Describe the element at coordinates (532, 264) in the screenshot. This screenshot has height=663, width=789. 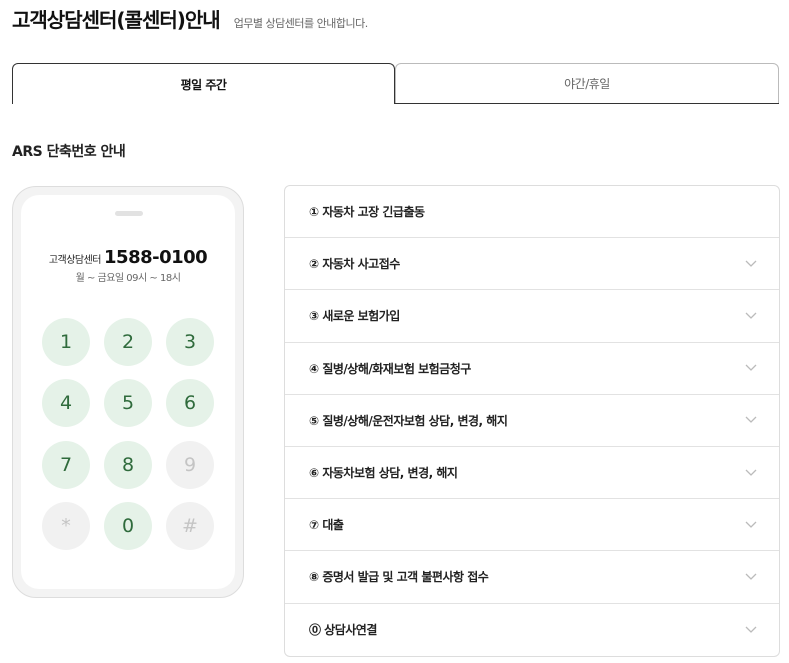
I see `ars-menu-item: ② 자동차 사고접수` at that location.